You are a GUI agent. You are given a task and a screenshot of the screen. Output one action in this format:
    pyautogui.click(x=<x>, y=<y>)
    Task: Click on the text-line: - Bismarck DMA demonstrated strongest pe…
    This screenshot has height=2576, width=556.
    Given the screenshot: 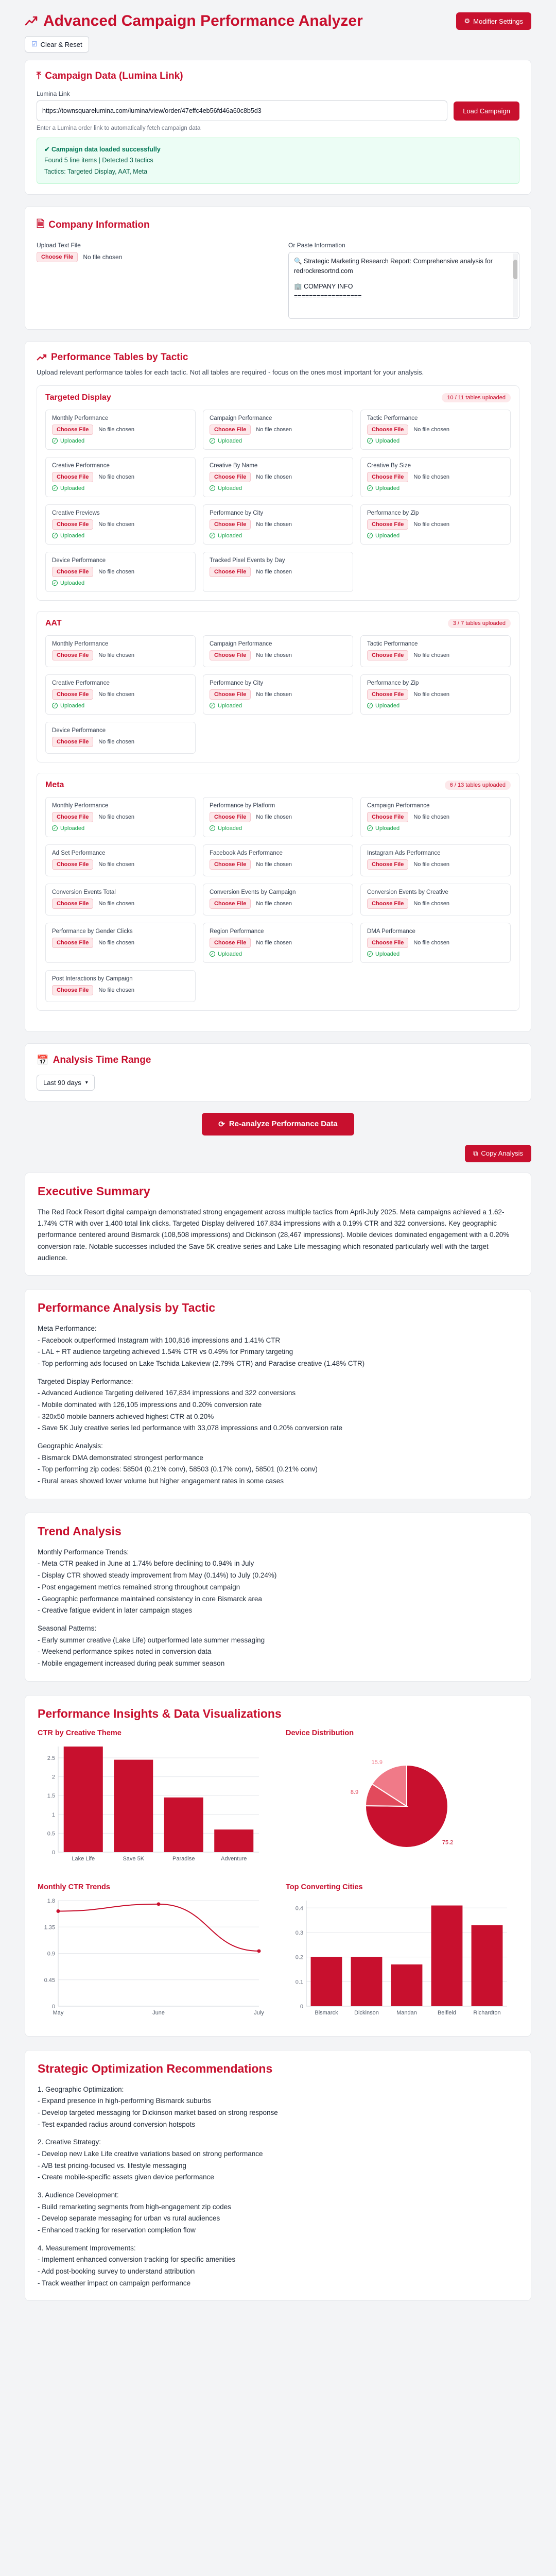 What is the action you would take?
    pyautogui.click(x=120, y=1457)
    